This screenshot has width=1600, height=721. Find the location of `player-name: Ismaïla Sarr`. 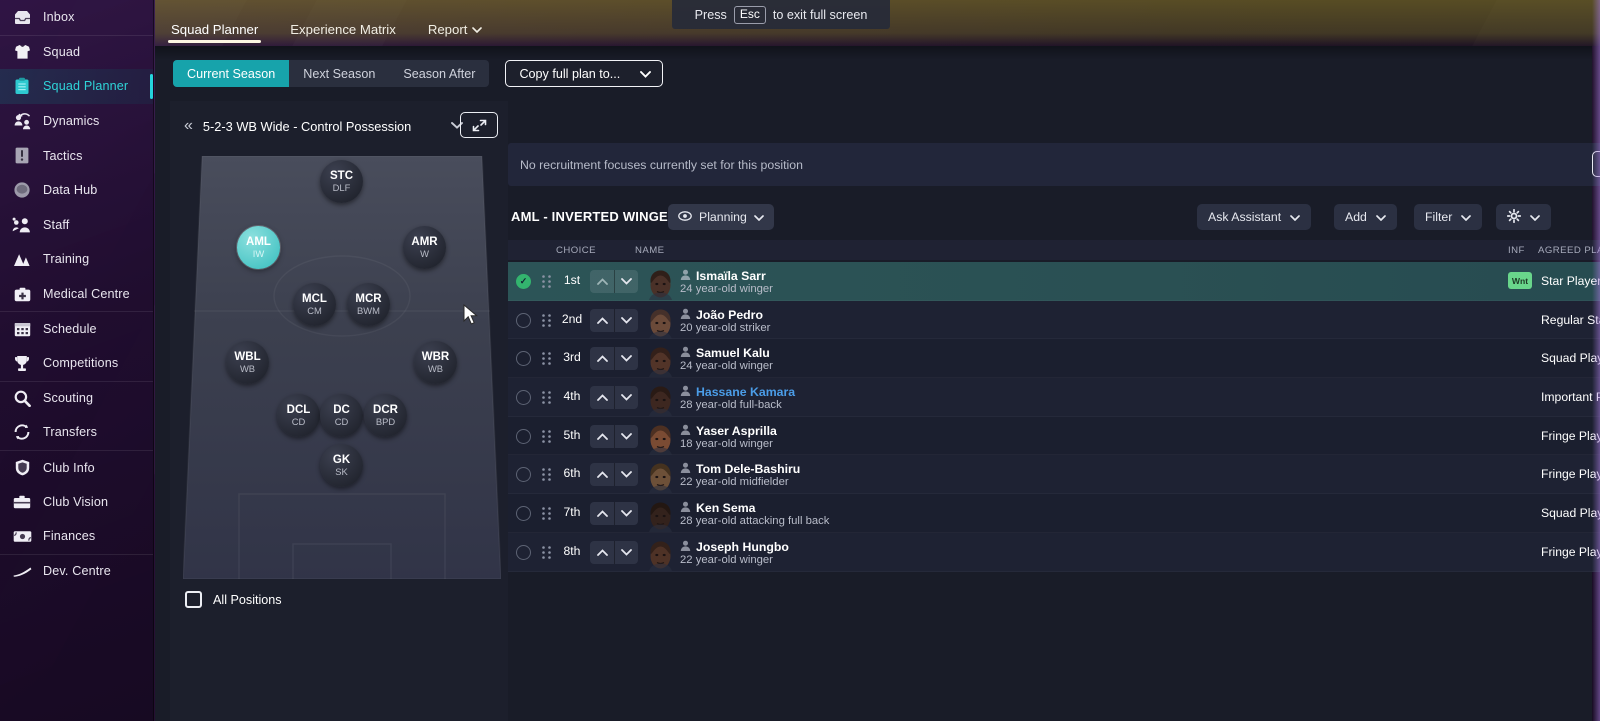

player-name: Ismaïla Sarr is located at coordinates (731, 276).